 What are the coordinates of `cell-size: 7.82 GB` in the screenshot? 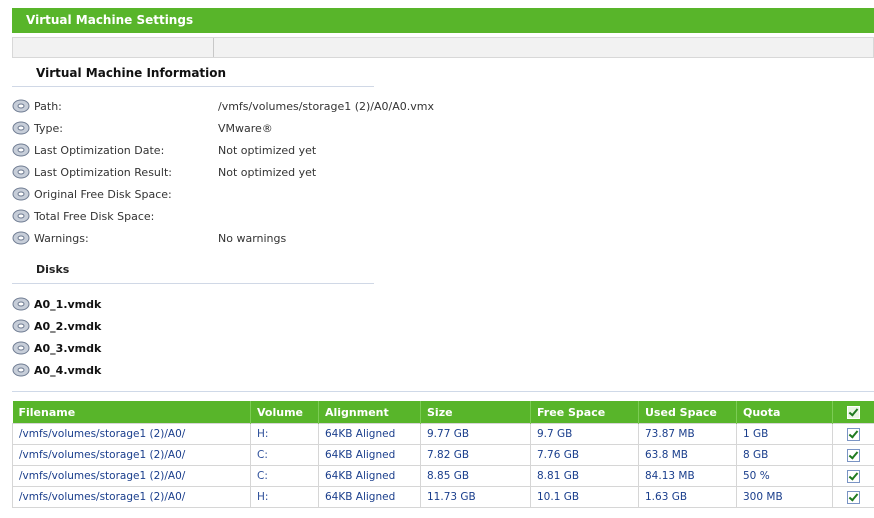 It's located at (475, 455).